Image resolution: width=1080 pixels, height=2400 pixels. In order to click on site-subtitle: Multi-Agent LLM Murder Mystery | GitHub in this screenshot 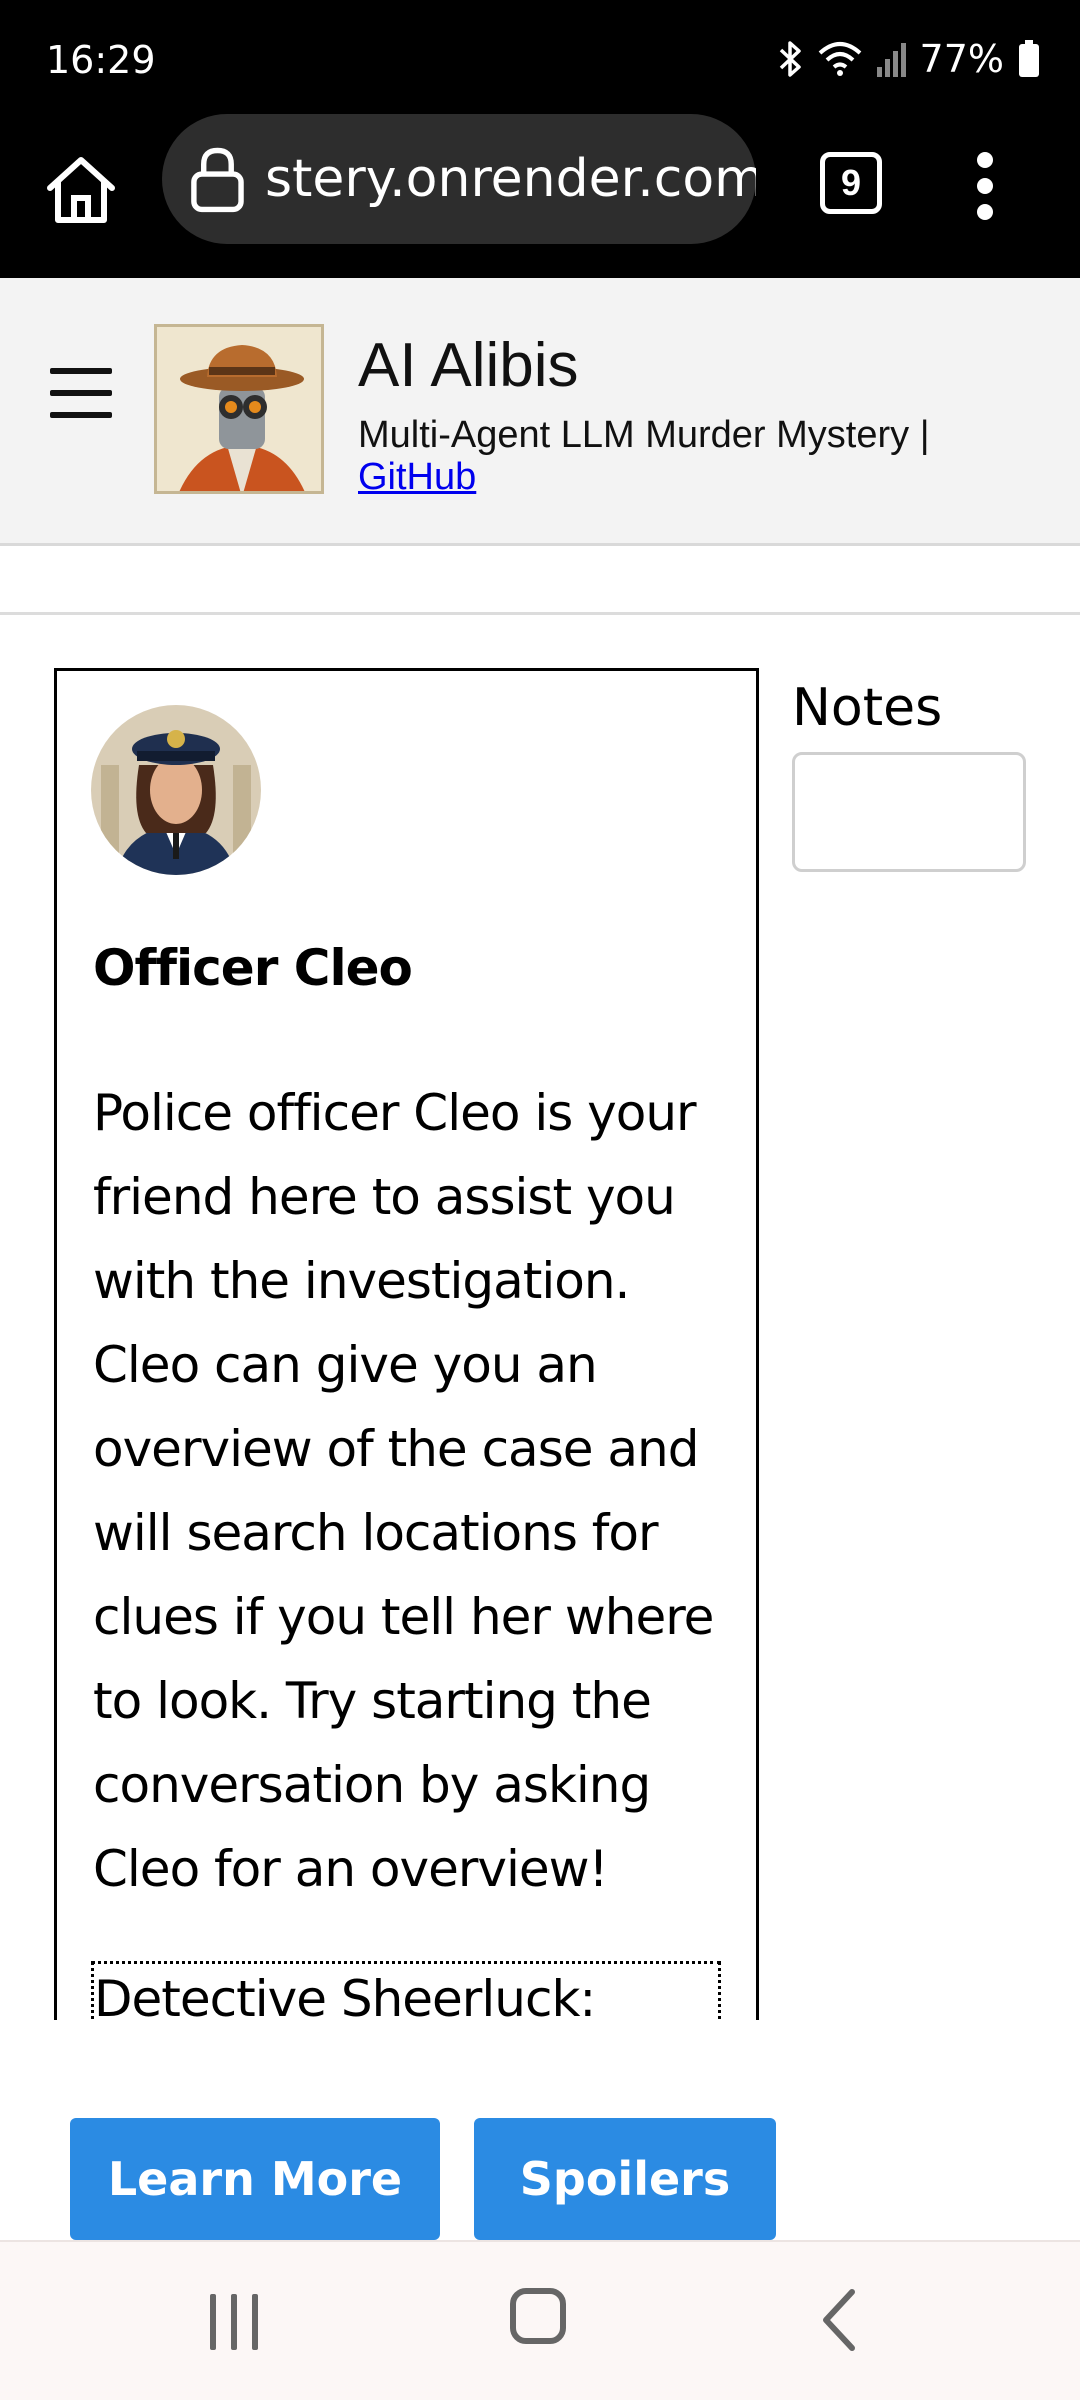, I will do `click(708, 456)`.